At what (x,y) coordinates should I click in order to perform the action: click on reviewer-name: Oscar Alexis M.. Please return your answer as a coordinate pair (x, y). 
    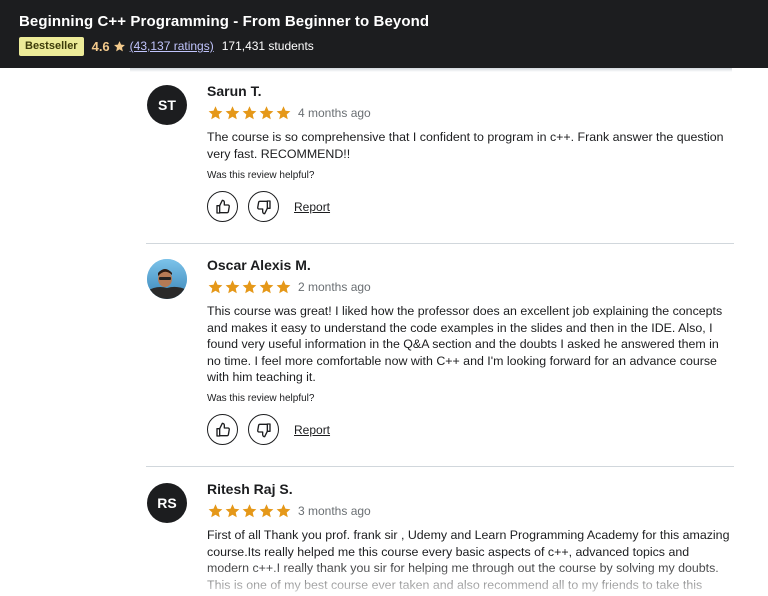
    Looking at the image, I should click on (259, 265).